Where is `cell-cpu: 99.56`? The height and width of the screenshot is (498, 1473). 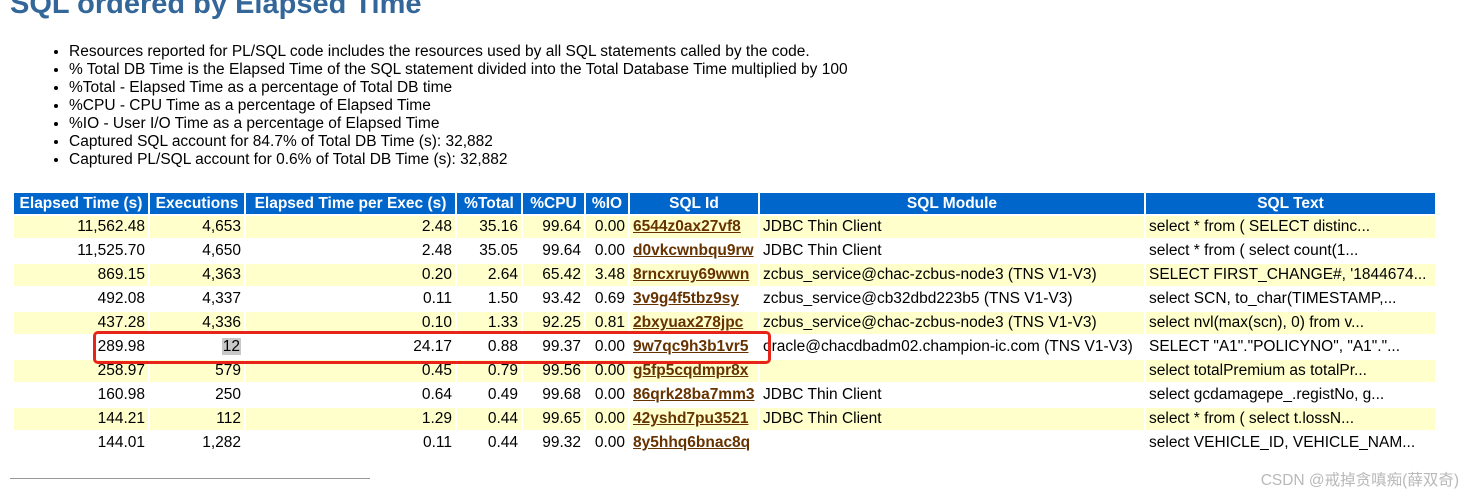 cell-cpu: 99.56 is located at coordinates (553, 371).